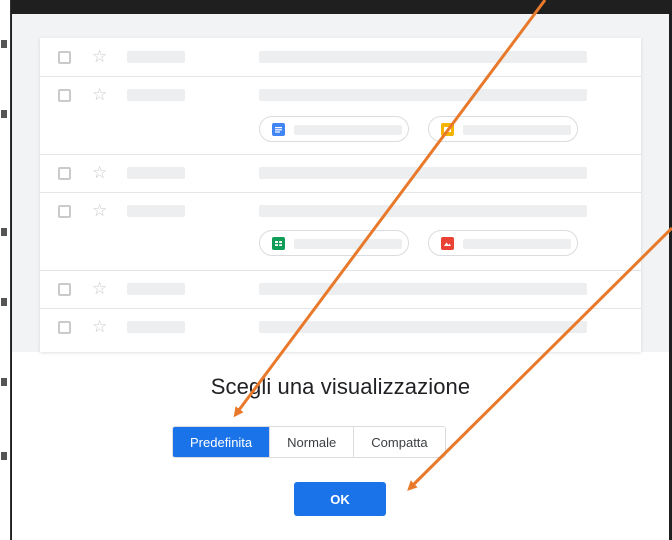  Describe the element at coordinates (447, 129) in the screenshot. I see `slides-icon` at that location.